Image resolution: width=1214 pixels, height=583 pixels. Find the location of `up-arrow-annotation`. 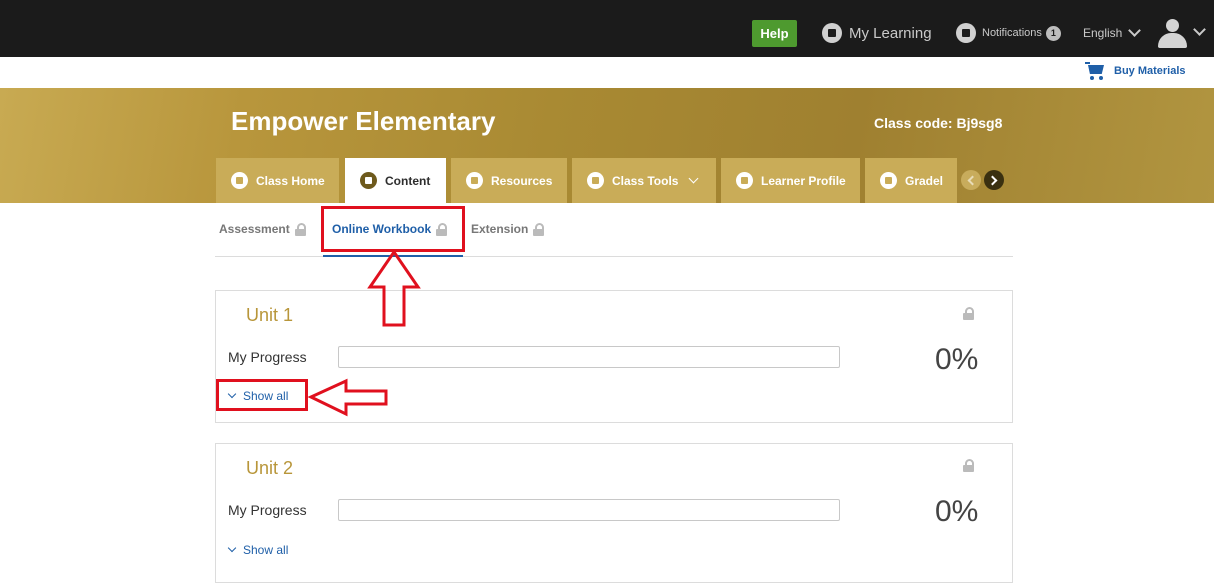

up-arrow-annotation is located at coordinates (394, 288).